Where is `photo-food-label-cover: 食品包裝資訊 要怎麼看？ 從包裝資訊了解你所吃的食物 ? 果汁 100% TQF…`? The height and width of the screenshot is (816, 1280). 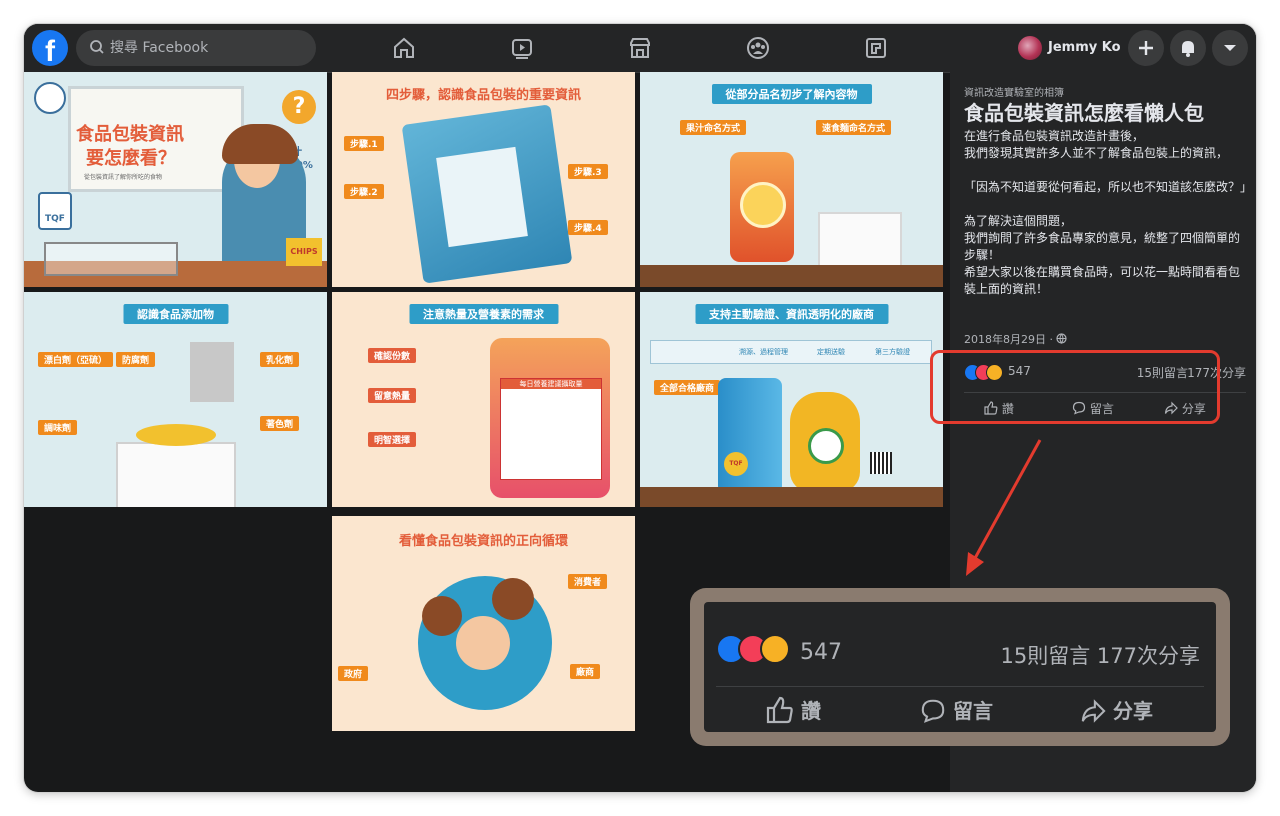 photo-food-label-cover: 食品包裝資訊 要怎麼看？ 從包裝資訊了解你所吃的食物 ? 果汁 100% TQF… is located at coordinates (175, 179).